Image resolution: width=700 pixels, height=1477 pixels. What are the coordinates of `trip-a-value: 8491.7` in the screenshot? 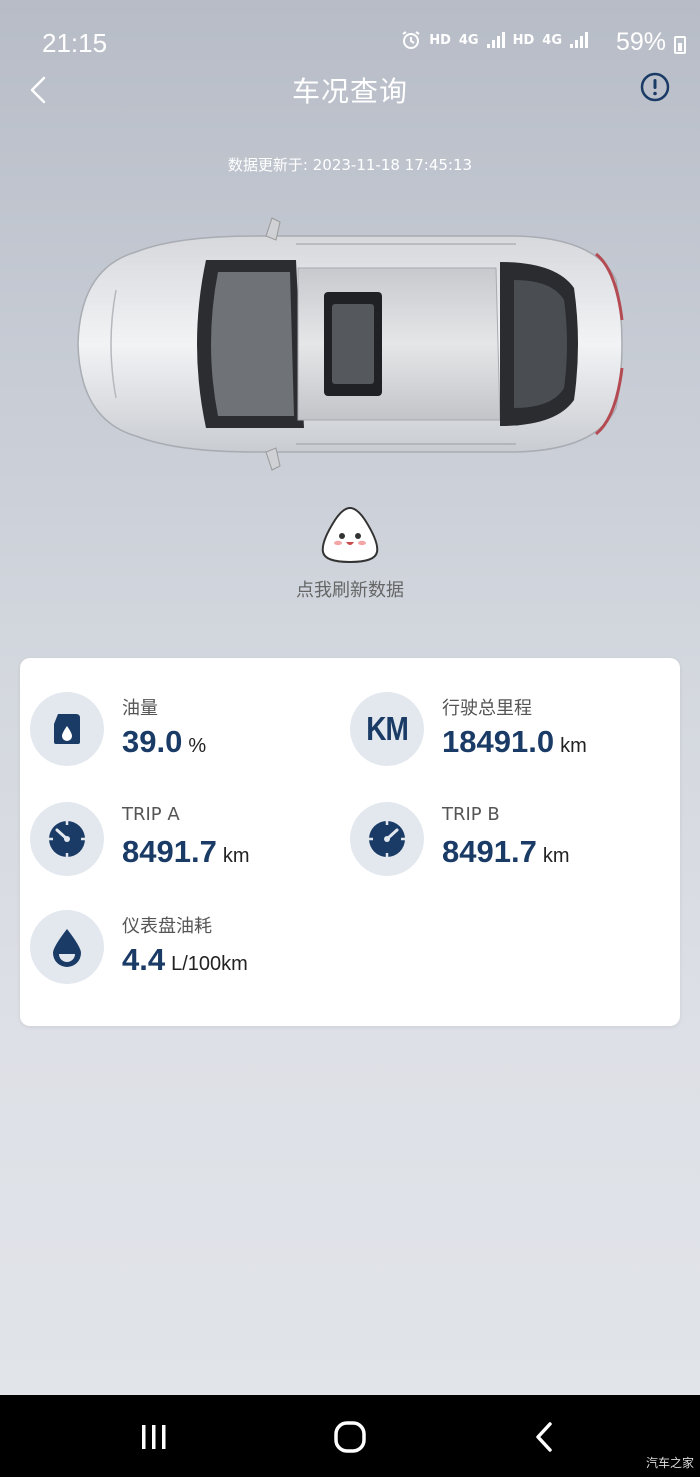 It's located at (169, 851).